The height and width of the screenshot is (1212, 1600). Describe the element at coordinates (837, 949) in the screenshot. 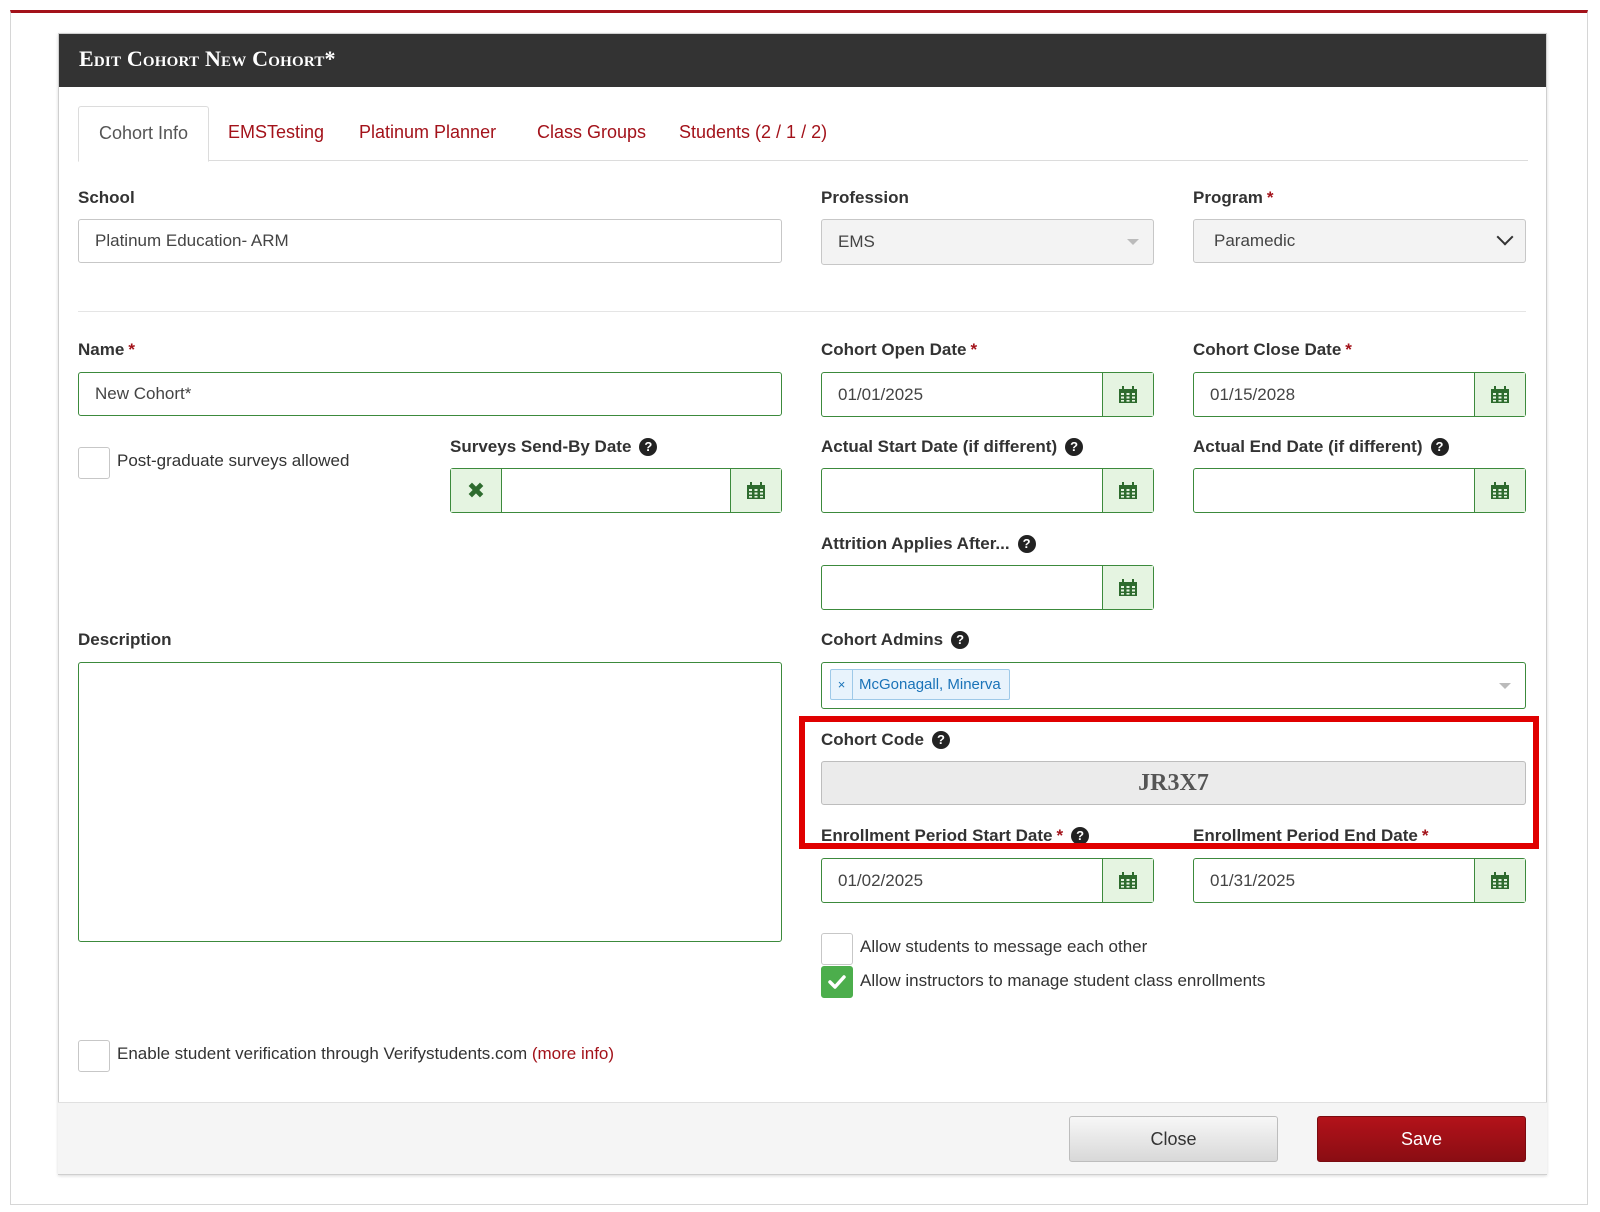

I see `allow-message-checkbox` at that location.